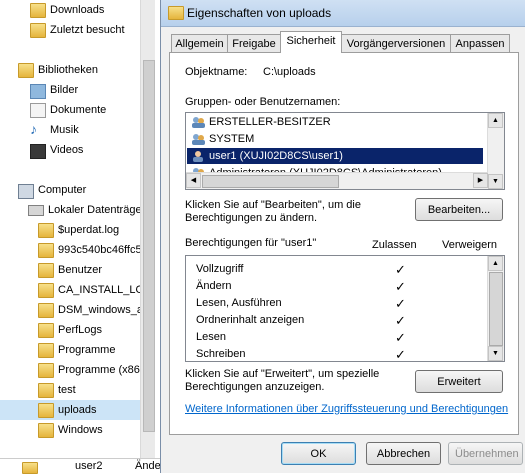 This screenshot has width=525, height=474. Describe the element at coordinates (270, 181) in the screenshot. I see `hscroll-thumb` at that location.